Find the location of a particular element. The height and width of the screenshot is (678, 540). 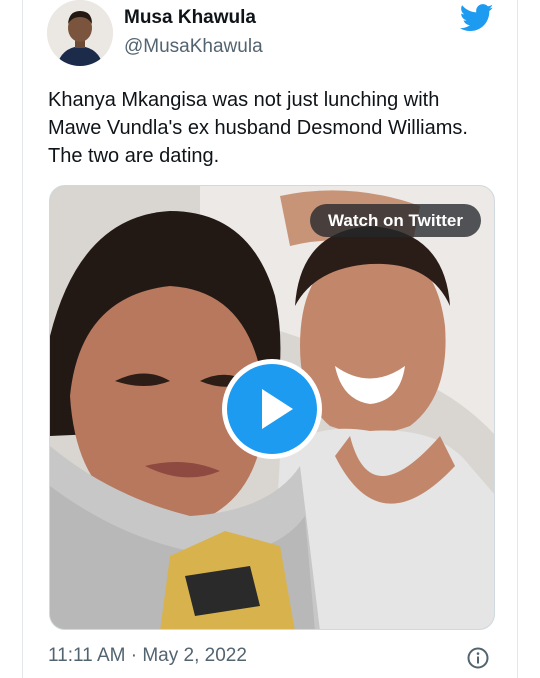

twitter-bird-icon is located at coordinates (476, 18).